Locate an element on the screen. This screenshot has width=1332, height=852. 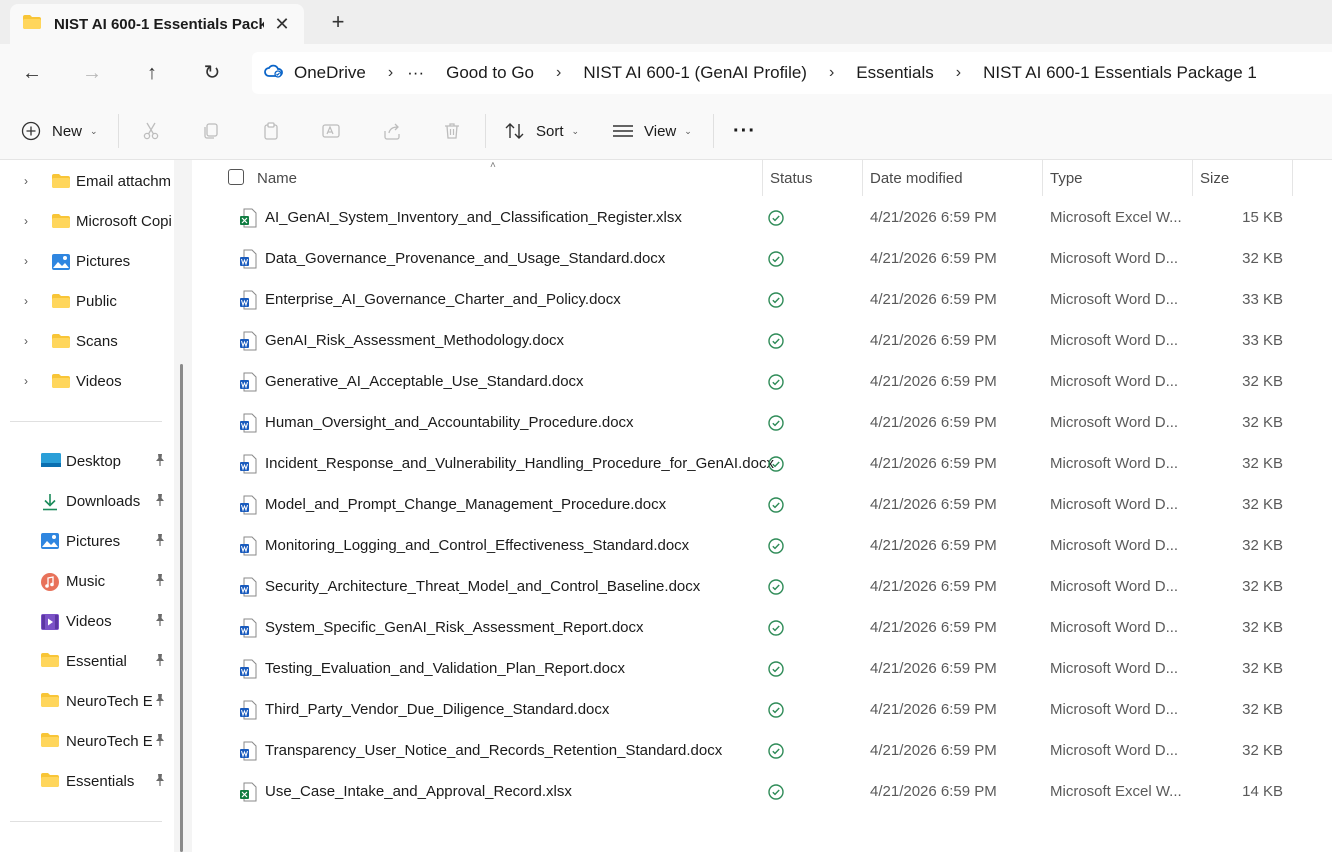
file-size: 32 KB is located at coordinates (1262, 709).